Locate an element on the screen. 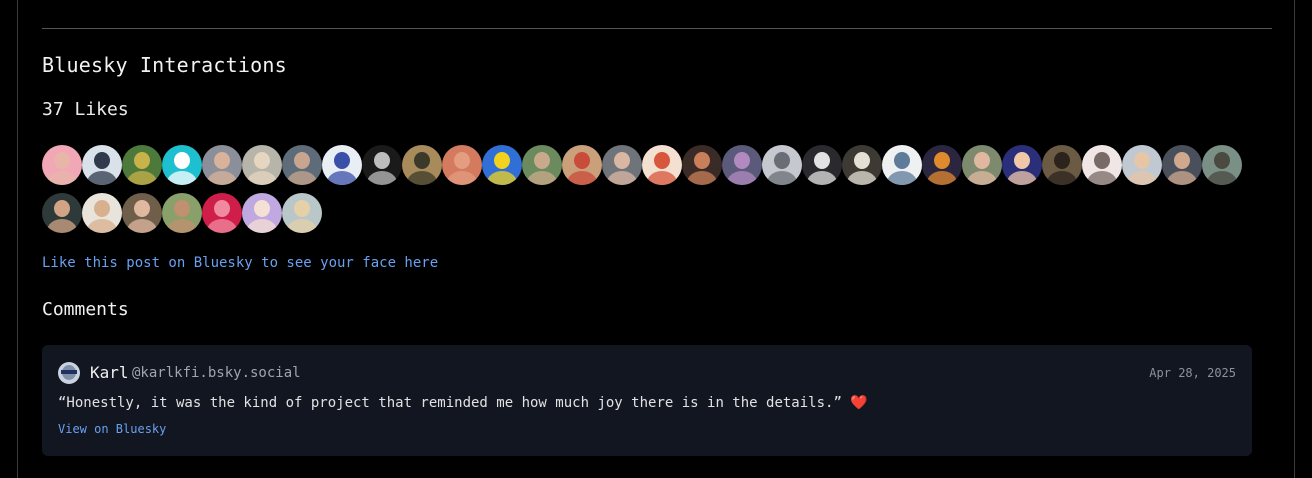 The height and width of the screenshot is (478, 1312). bluesky-interactions-title: Bluesky Interactions is located at coordinates (164, 65).